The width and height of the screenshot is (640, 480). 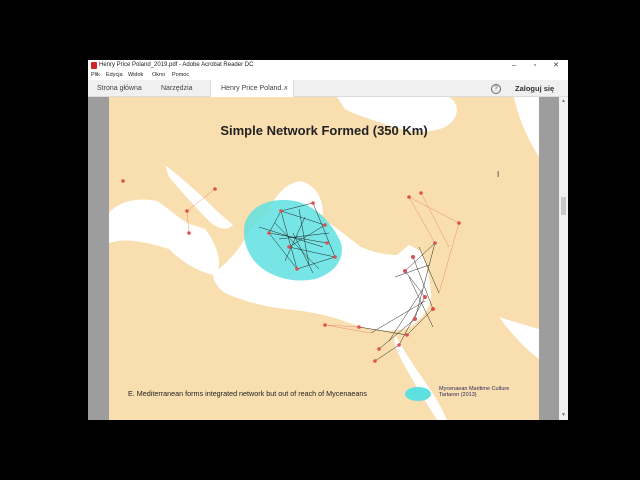 What do you see at coordinates (458, 395) in the screenshot?
I see `legend-line-2: Tartaron (2013)` at bounding box center [458, 395].